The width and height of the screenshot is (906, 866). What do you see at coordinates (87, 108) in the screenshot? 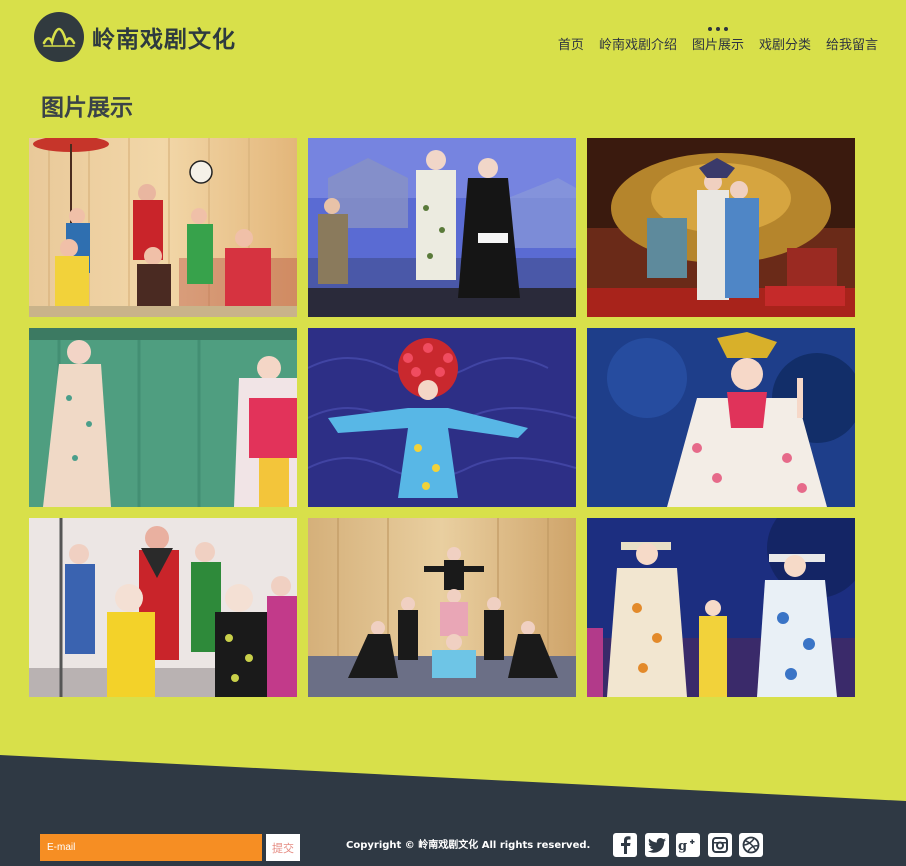
I see `page-title: 图片展示` at bounding box center [87, 108].